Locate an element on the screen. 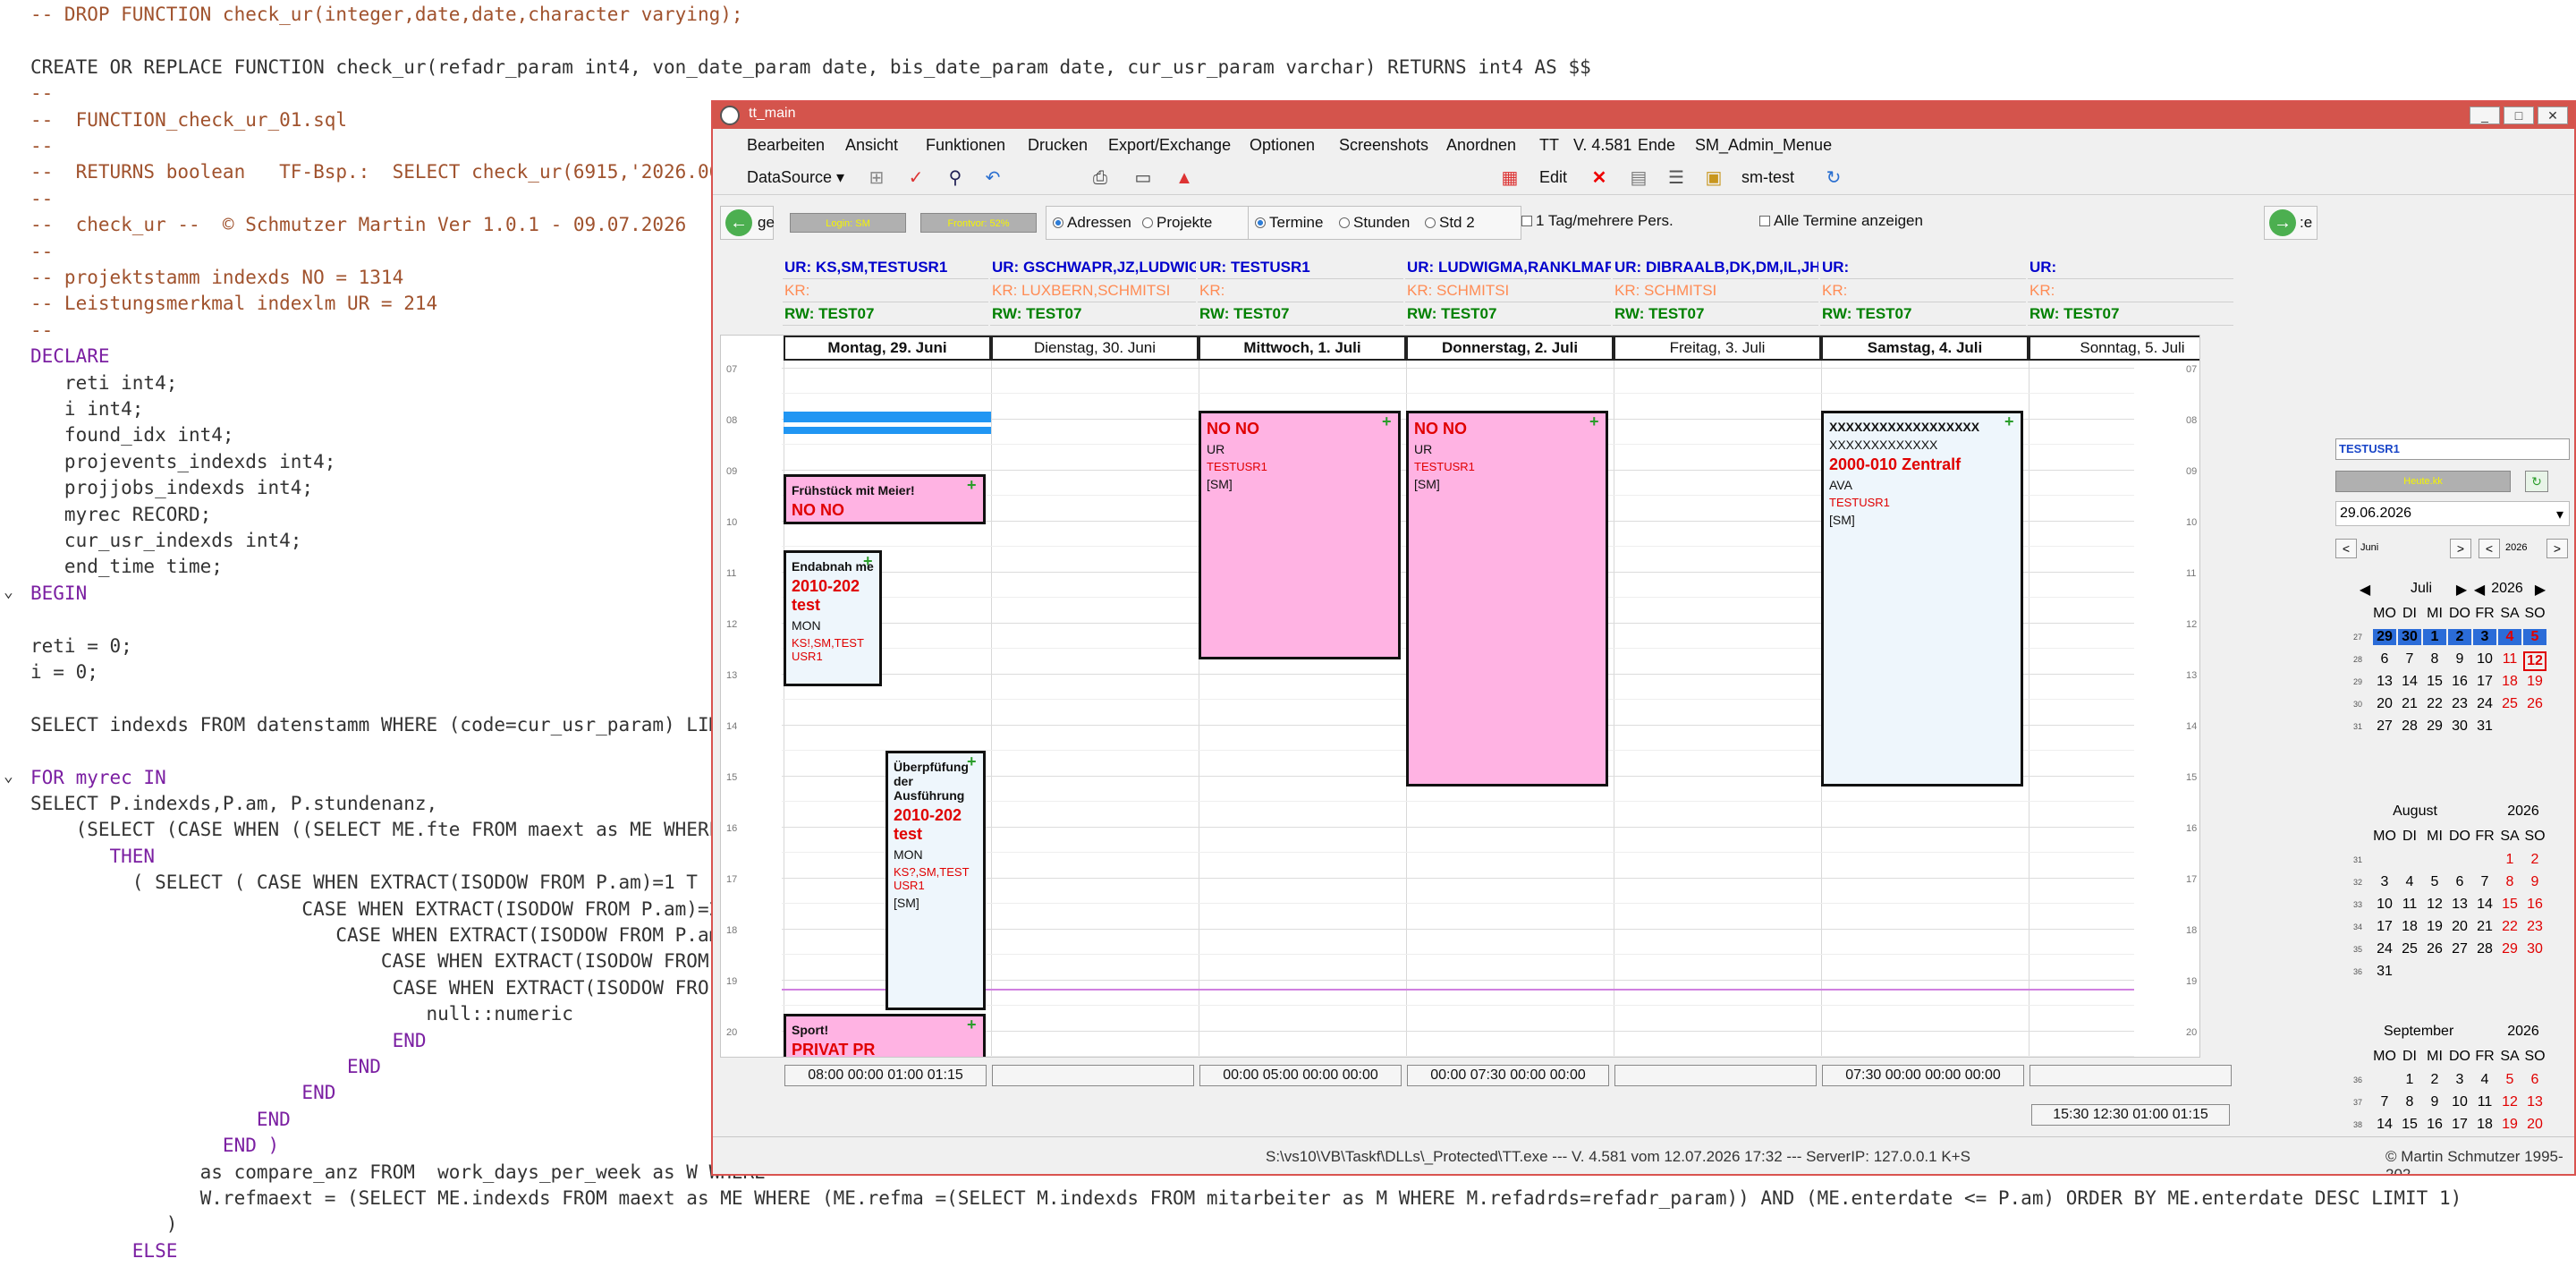  back-arrow-icon: ← is located at coordinates (738, 223).